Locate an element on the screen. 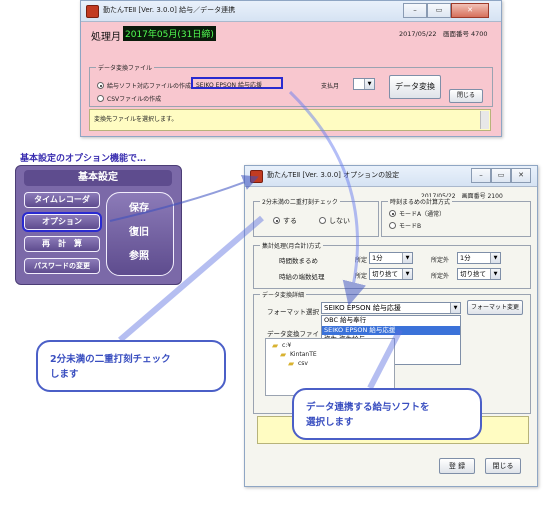 This screenshot has width=550, height=515. options-close-button: 閉じる is located at coordinates (503, 466).